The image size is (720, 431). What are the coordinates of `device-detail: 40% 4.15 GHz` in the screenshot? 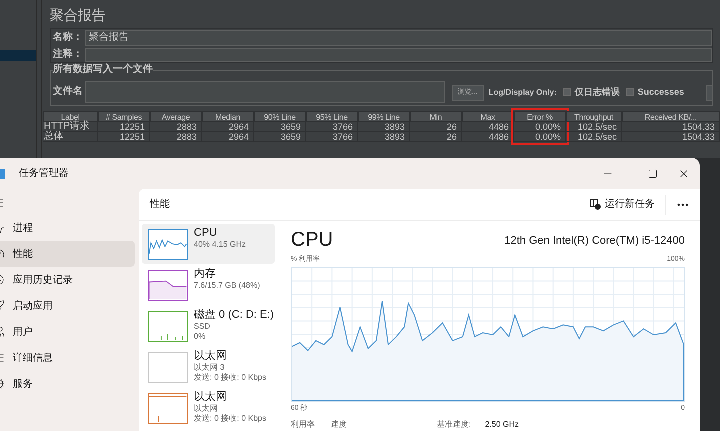 It's located at (220, 245).